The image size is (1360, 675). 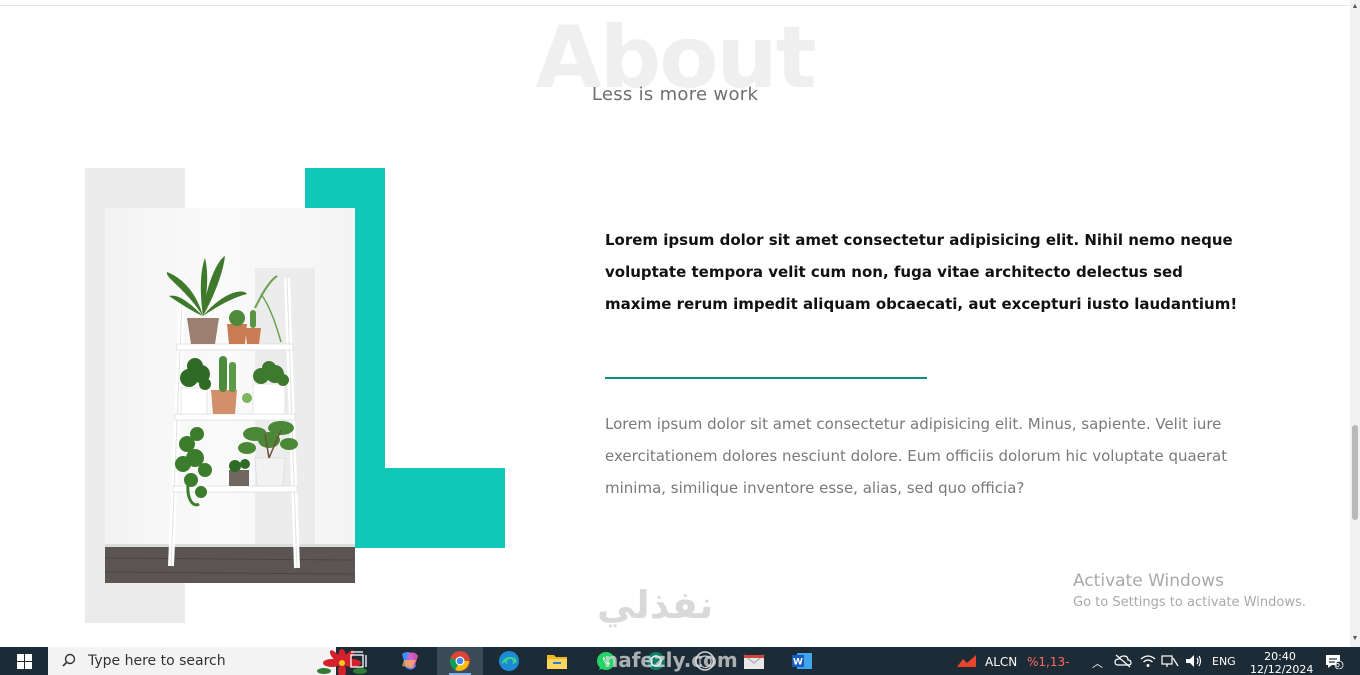 I want to click on scroll-thumb, so click(x=1355, y=472).